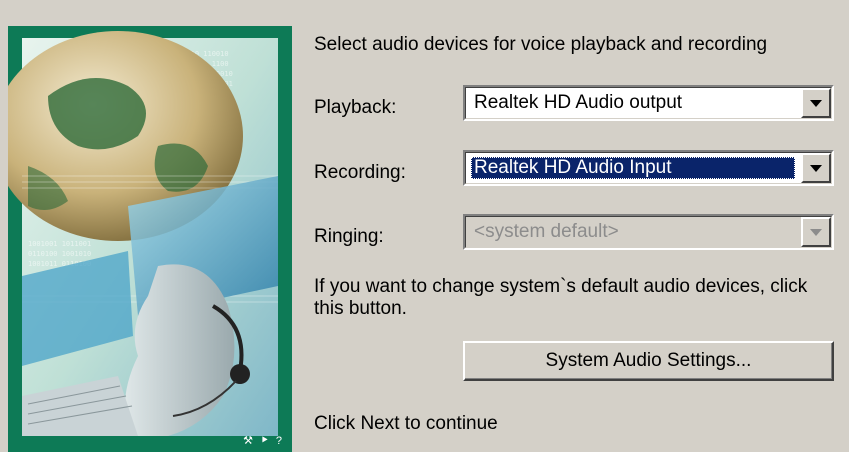  I want to click on playback-dropdown-button, so click(816, 103).